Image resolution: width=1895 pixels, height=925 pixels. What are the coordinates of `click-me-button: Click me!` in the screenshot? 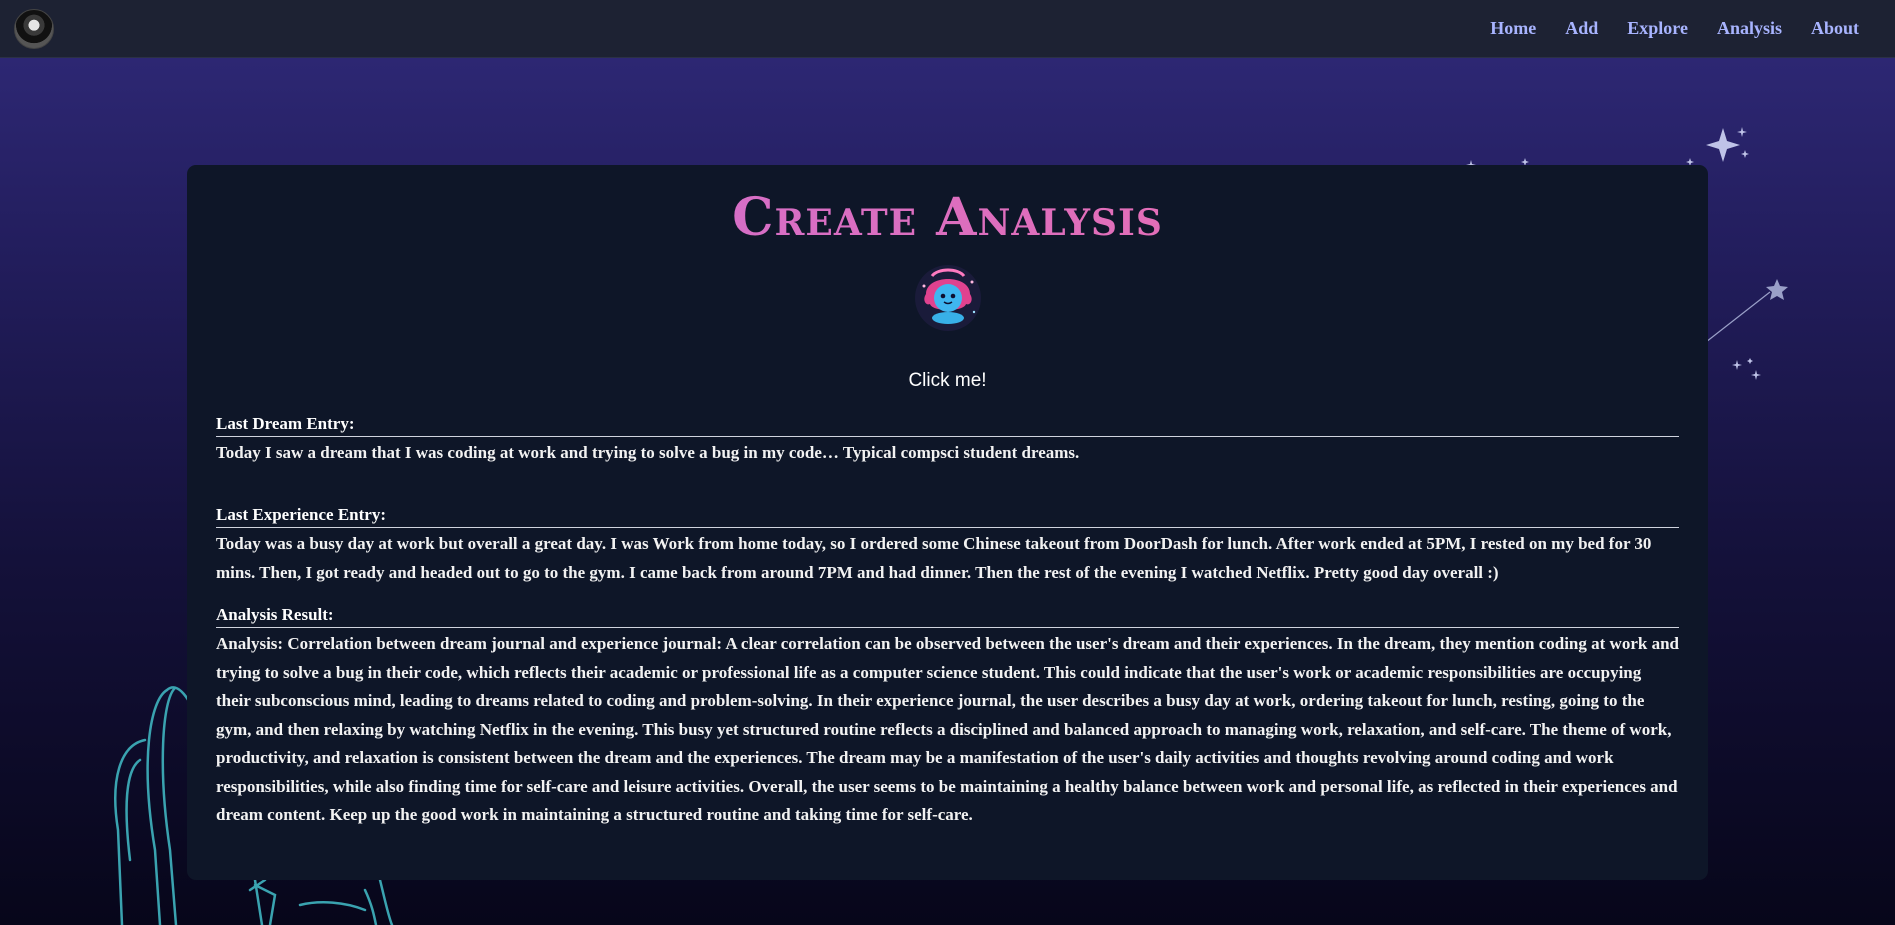 It's located at (947, 381).